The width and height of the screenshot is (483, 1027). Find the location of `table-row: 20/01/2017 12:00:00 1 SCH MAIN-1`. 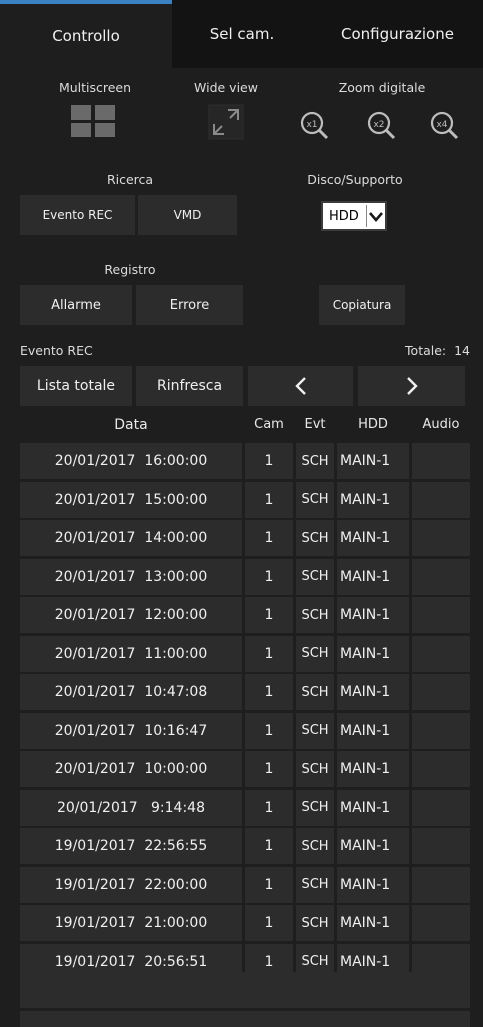

table-row: 20/01/2017 12:00:00 1 SCH MAIN-1 is located at coordinates (245, 615).